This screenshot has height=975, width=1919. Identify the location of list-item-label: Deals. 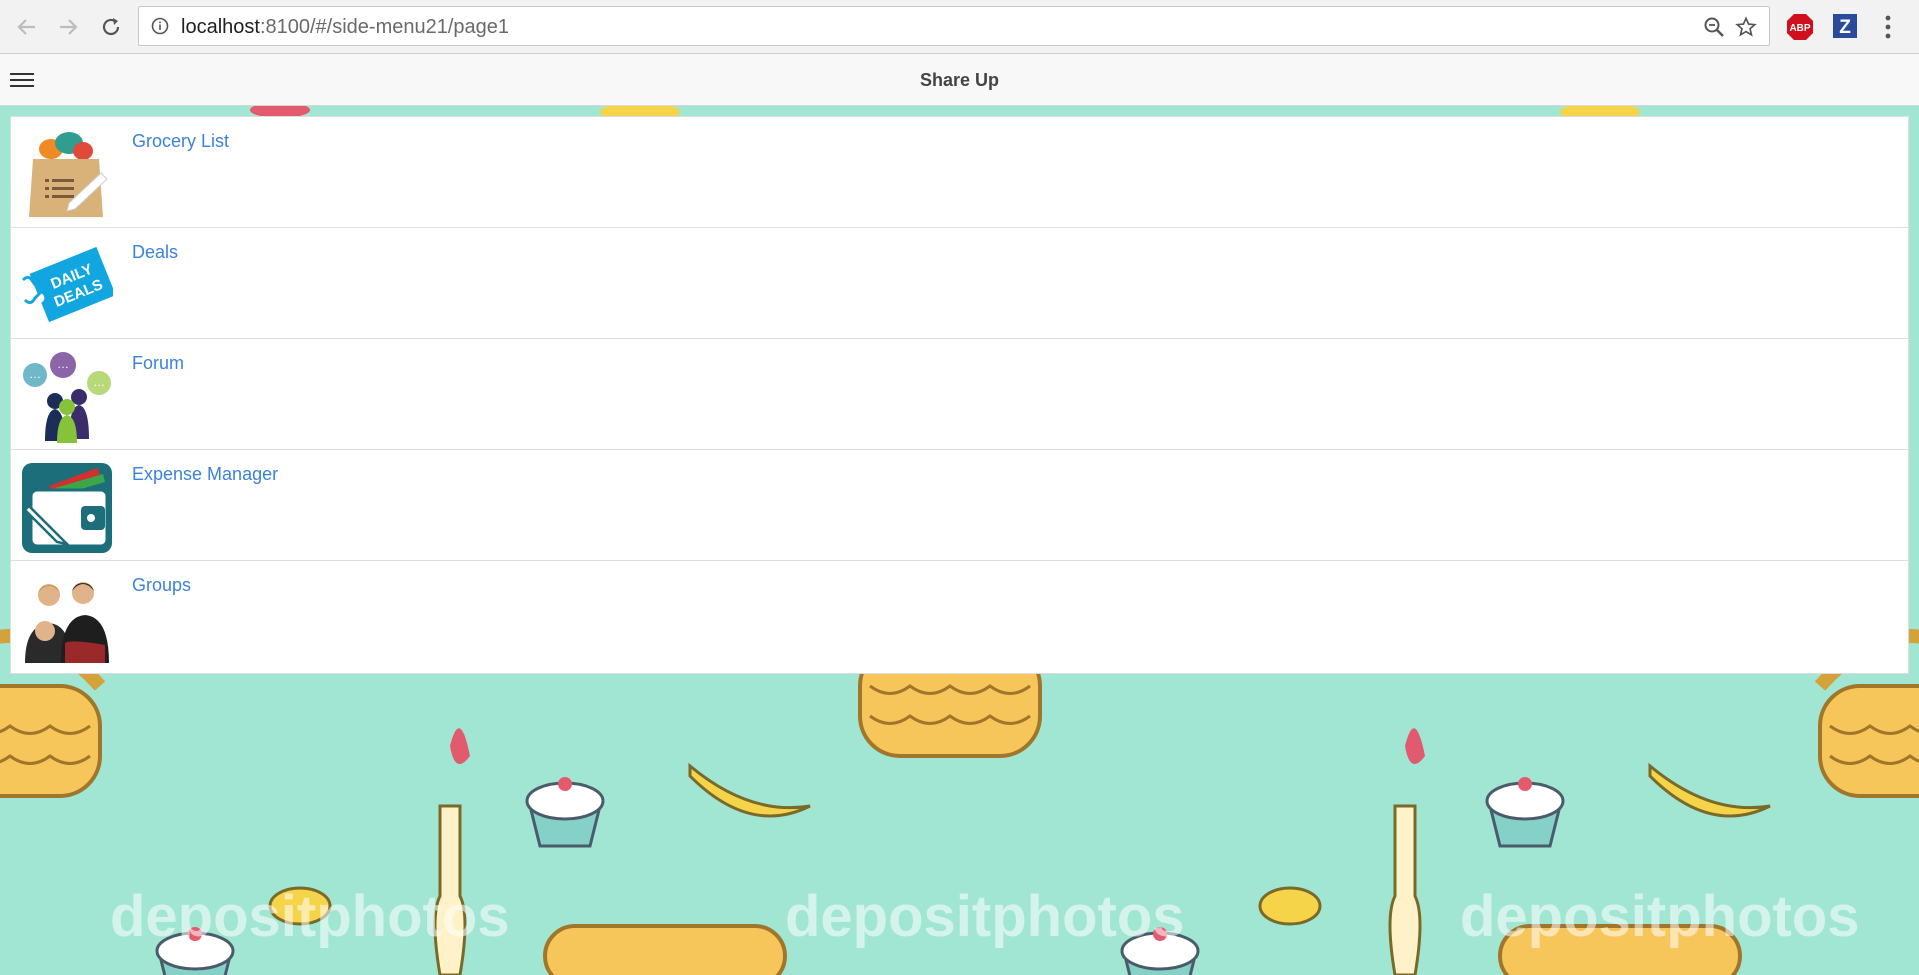
(155, 252).